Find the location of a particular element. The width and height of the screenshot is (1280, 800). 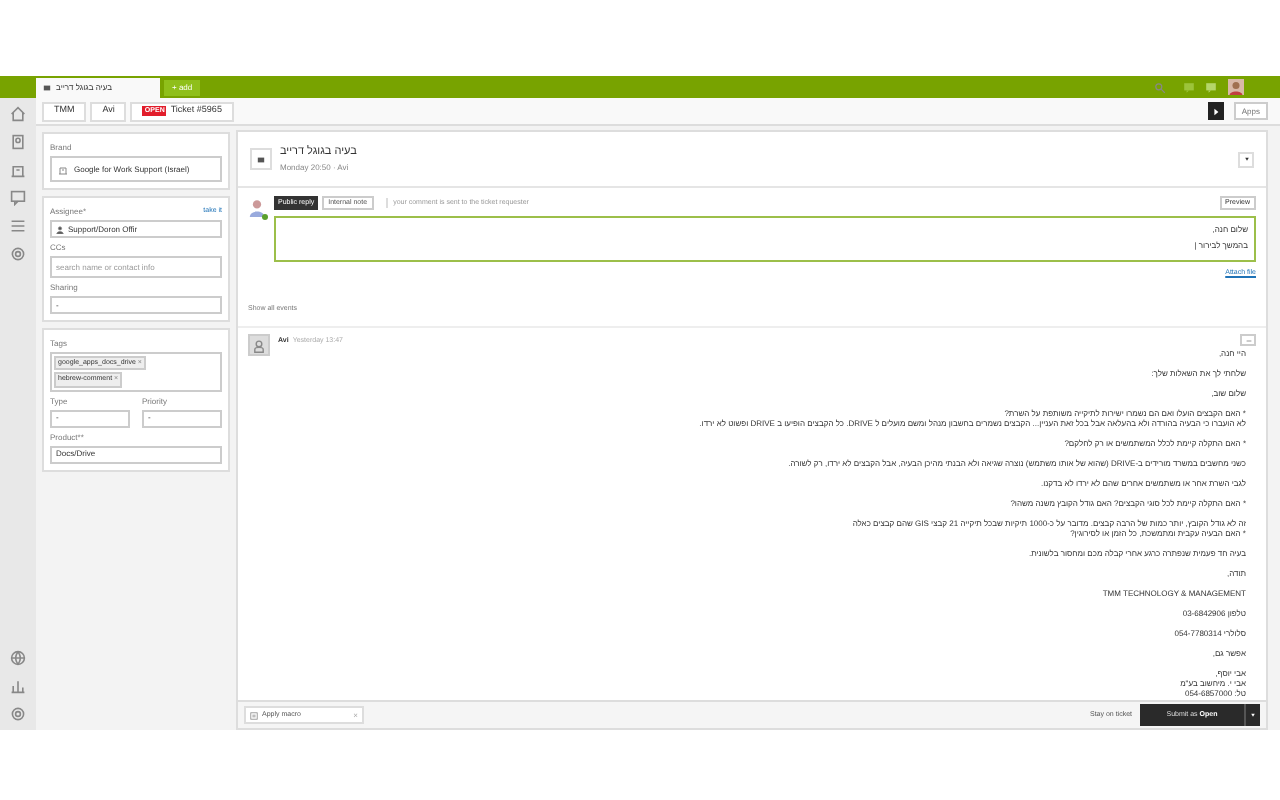

play-button is located at coordinates (1215, 111).